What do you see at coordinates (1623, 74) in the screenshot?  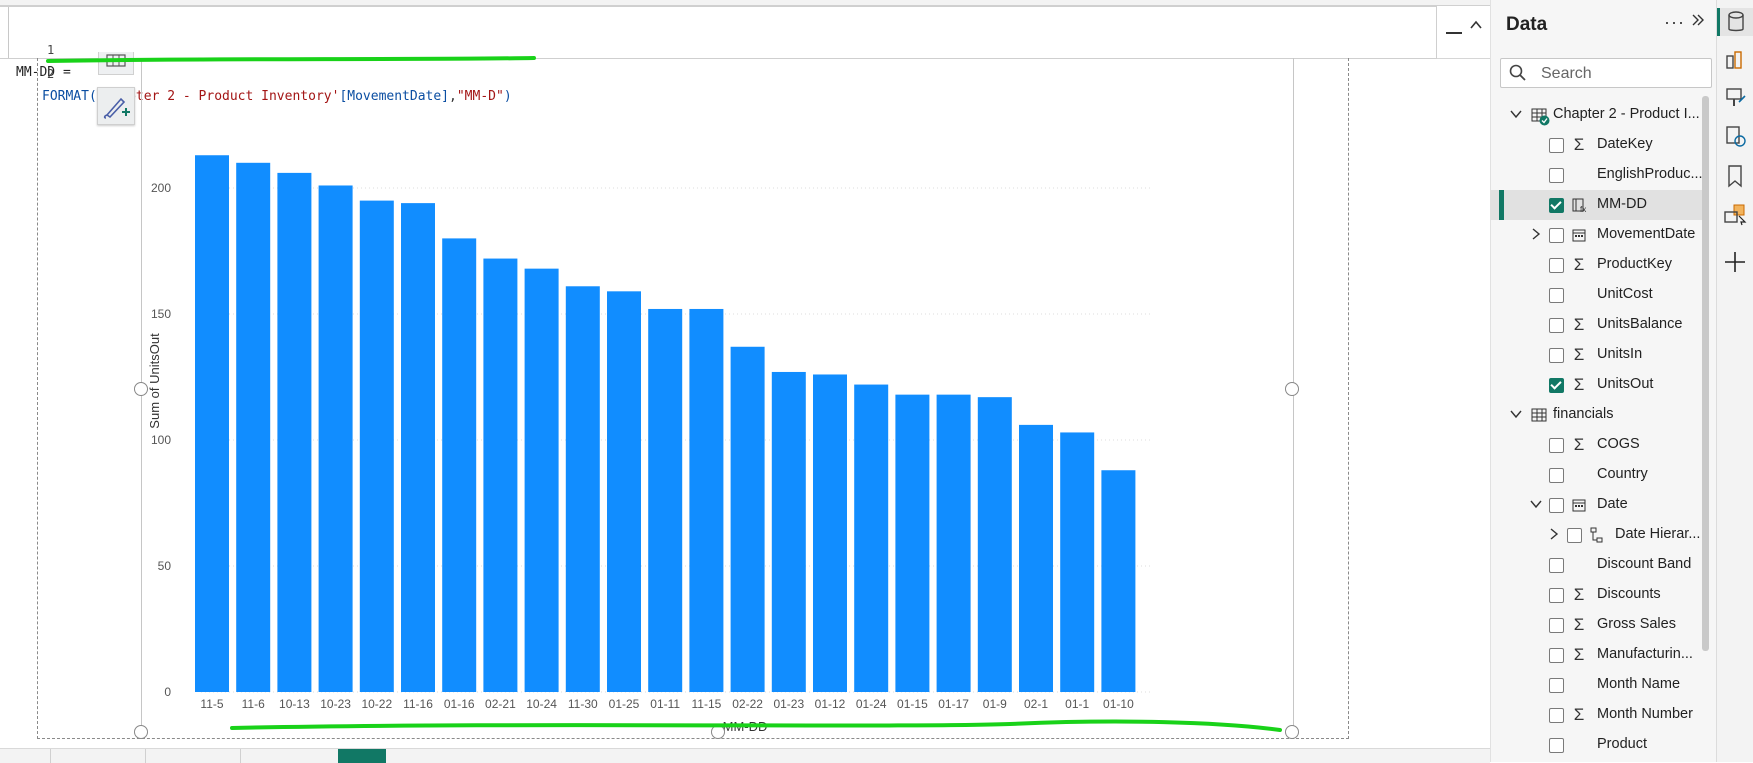 I see `search-input` at bounding box center [1623, 74].